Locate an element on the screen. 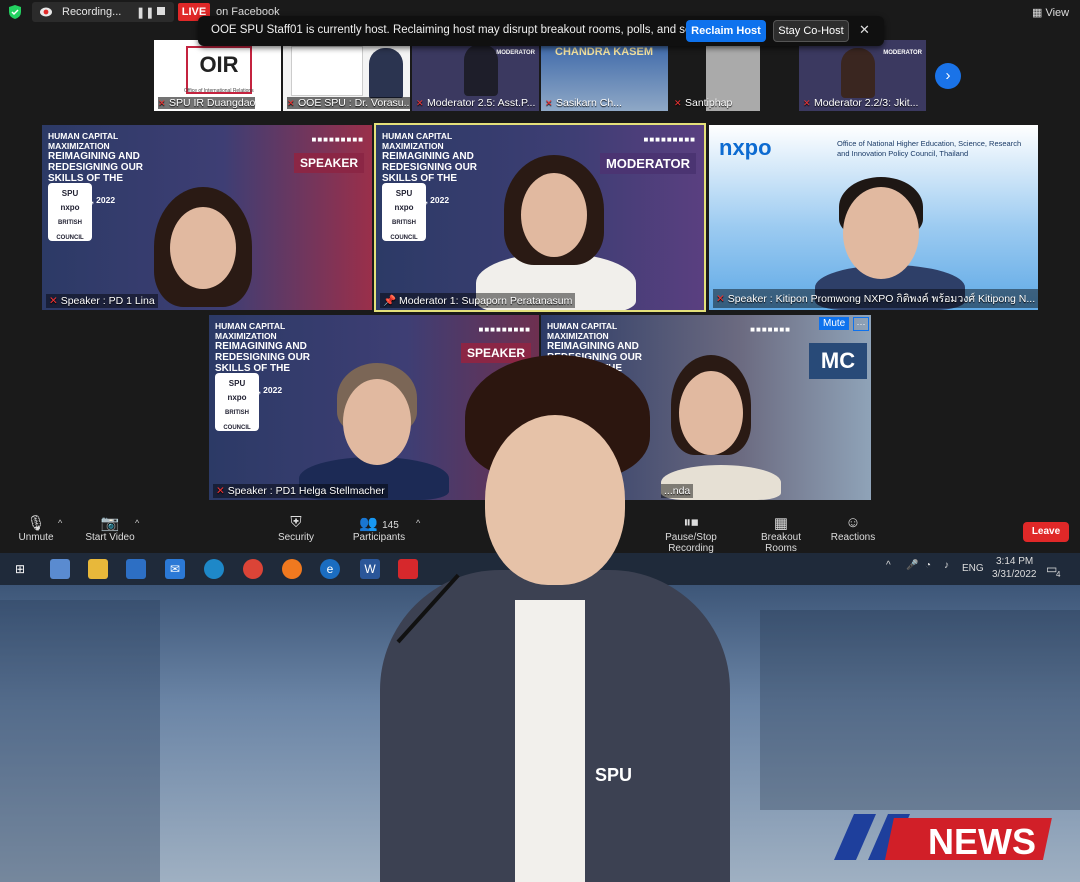 This screenshot has height=882, width=1080. shield-icon: ⛨ is located at coordinates (296, 522).